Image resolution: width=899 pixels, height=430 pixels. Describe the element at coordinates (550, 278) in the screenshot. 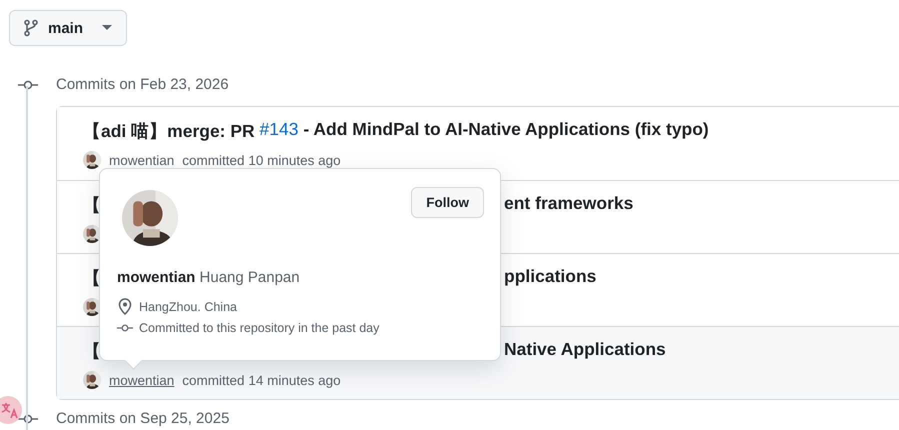

I see `commit-title: pplications` at that location.